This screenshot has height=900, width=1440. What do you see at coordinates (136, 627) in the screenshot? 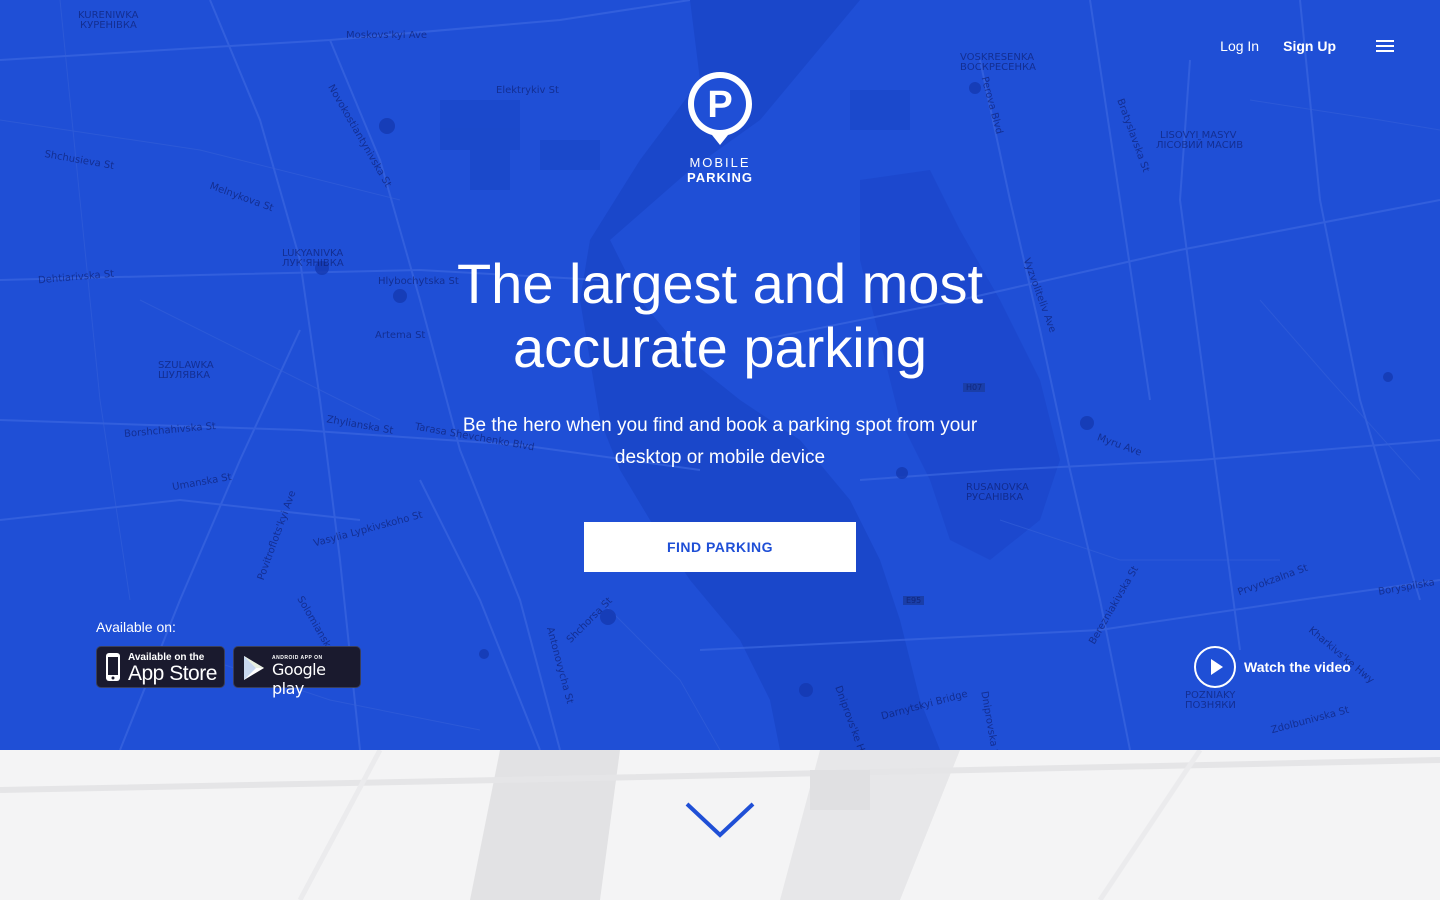
I see `available-on-label: Available on:` at bounding box center [136, 627].